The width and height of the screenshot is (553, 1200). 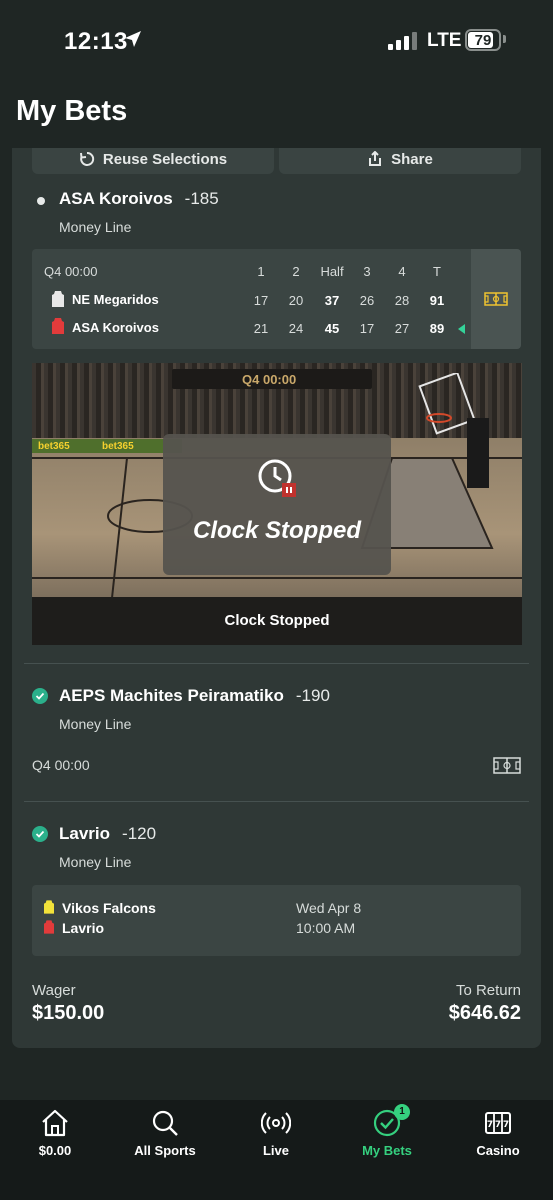 What do you see at coordinates (484, 1013) in the screenshot?
I see `return-value: $646.62` at bounding box center [484, 1013].